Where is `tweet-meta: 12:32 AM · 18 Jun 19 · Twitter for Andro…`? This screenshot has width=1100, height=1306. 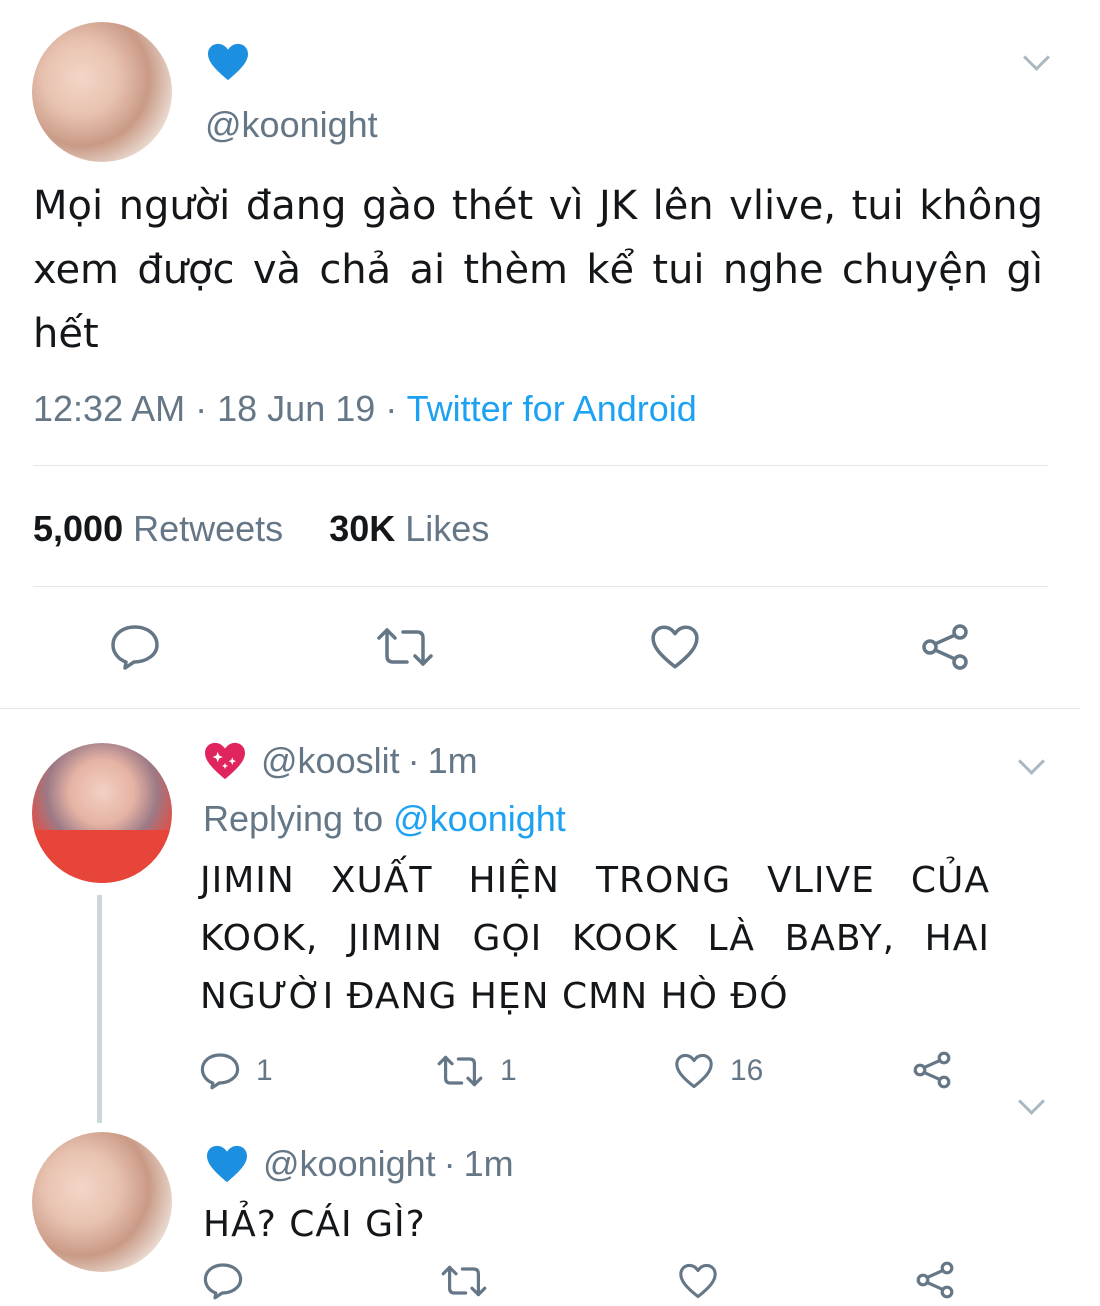 tweet-meta: 12:32 AM · 18 Jun 19 · Twitter for Andro… is located at coordinates (365, 409).